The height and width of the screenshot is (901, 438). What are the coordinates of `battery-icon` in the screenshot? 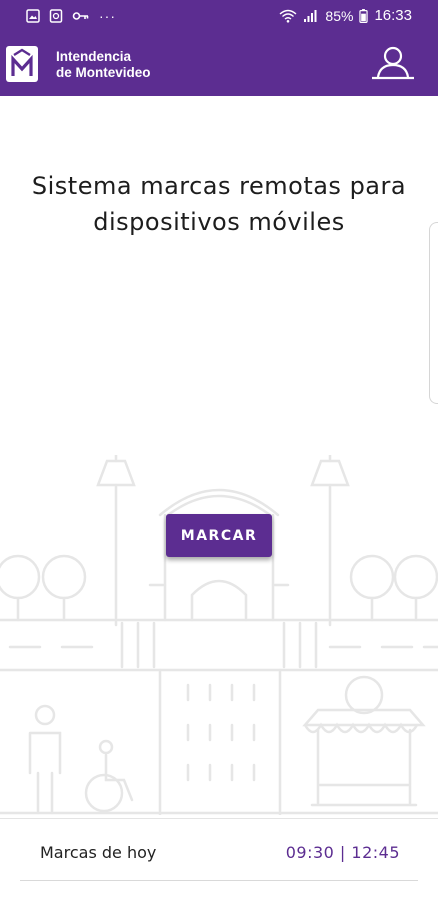 It's located at (364, 15).